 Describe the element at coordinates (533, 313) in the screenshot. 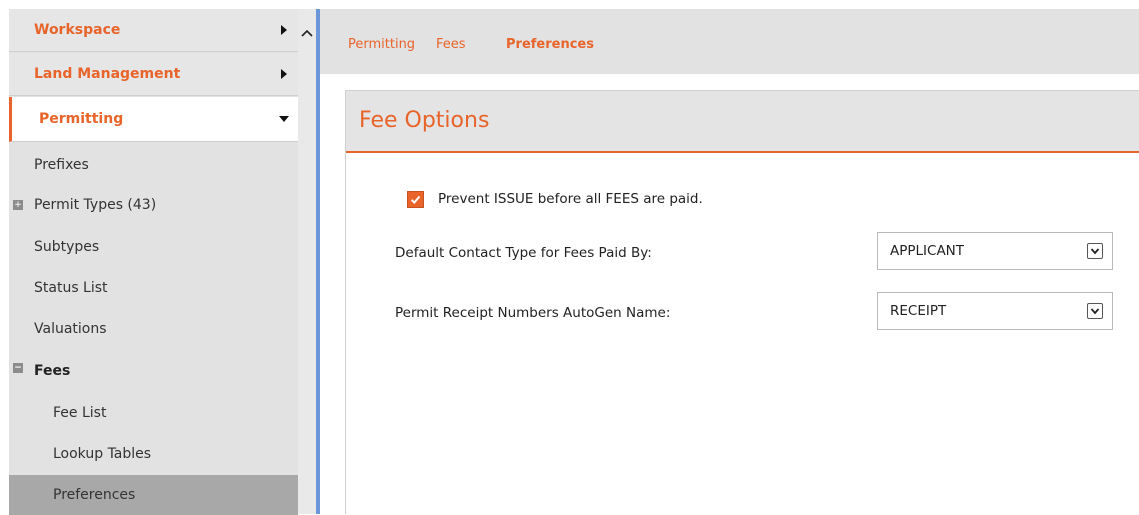

I see `receipt-autogen-label: Permit Receipt Numbers AutoGen Name:` at that location.